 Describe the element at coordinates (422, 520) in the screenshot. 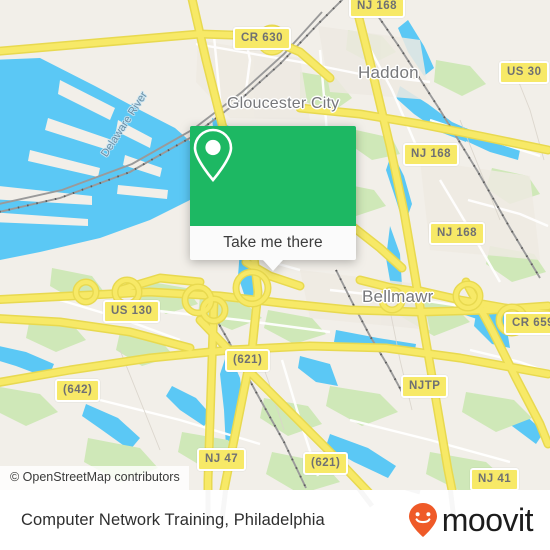

I see `moovit-smiling-pin-icon` at that location.